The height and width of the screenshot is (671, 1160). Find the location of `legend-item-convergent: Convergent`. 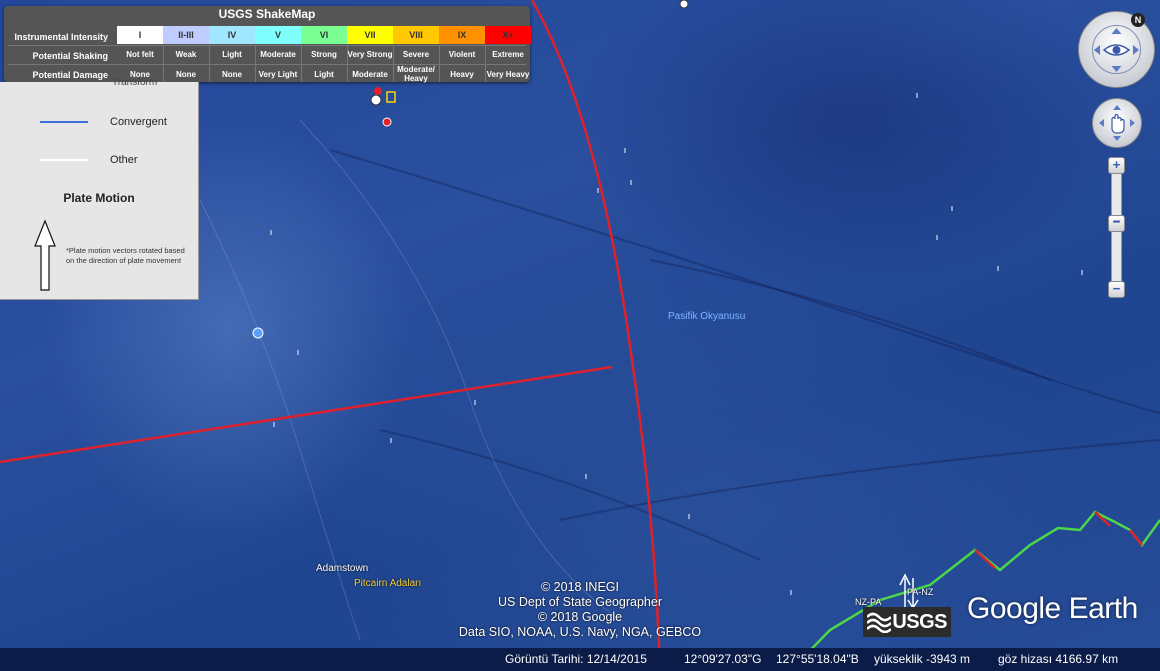

legend-item-convergent: Convergent is located at coordinates (138, 122).